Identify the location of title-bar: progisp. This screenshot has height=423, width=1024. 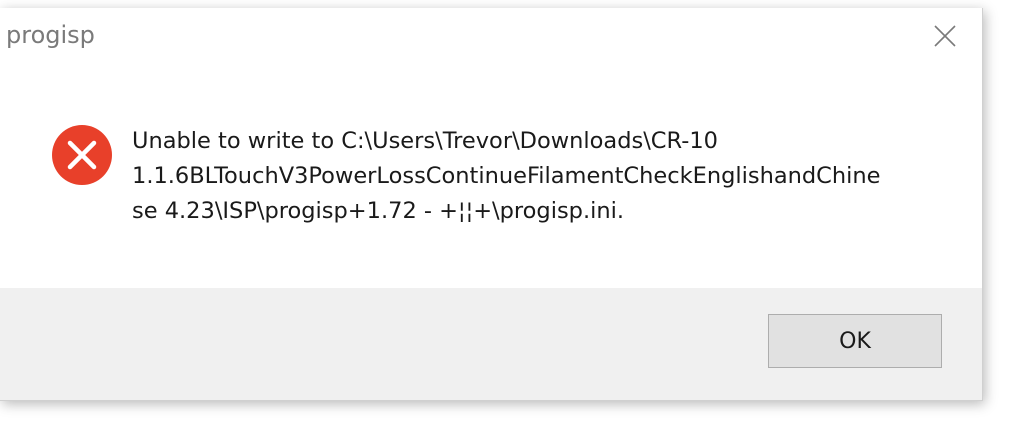
(491, 36).